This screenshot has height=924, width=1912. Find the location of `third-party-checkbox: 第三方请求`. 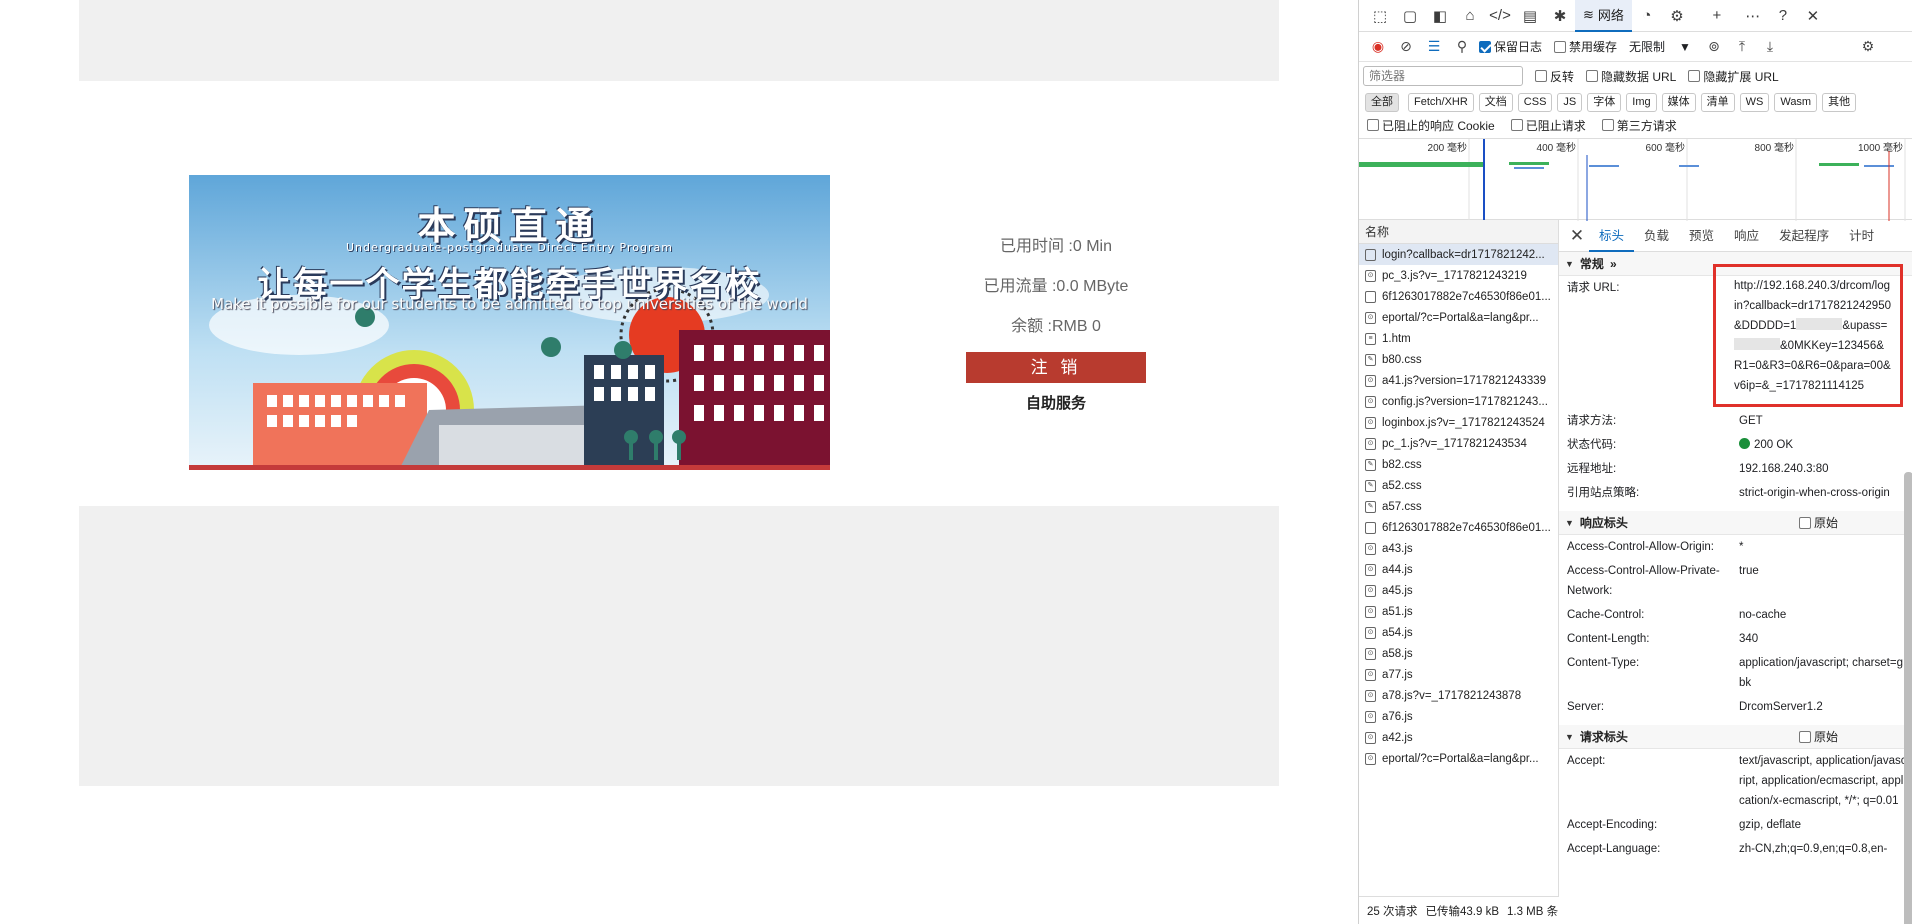

third-party-checkbox: 第三方请求 is located at coordinates (1639, 125).